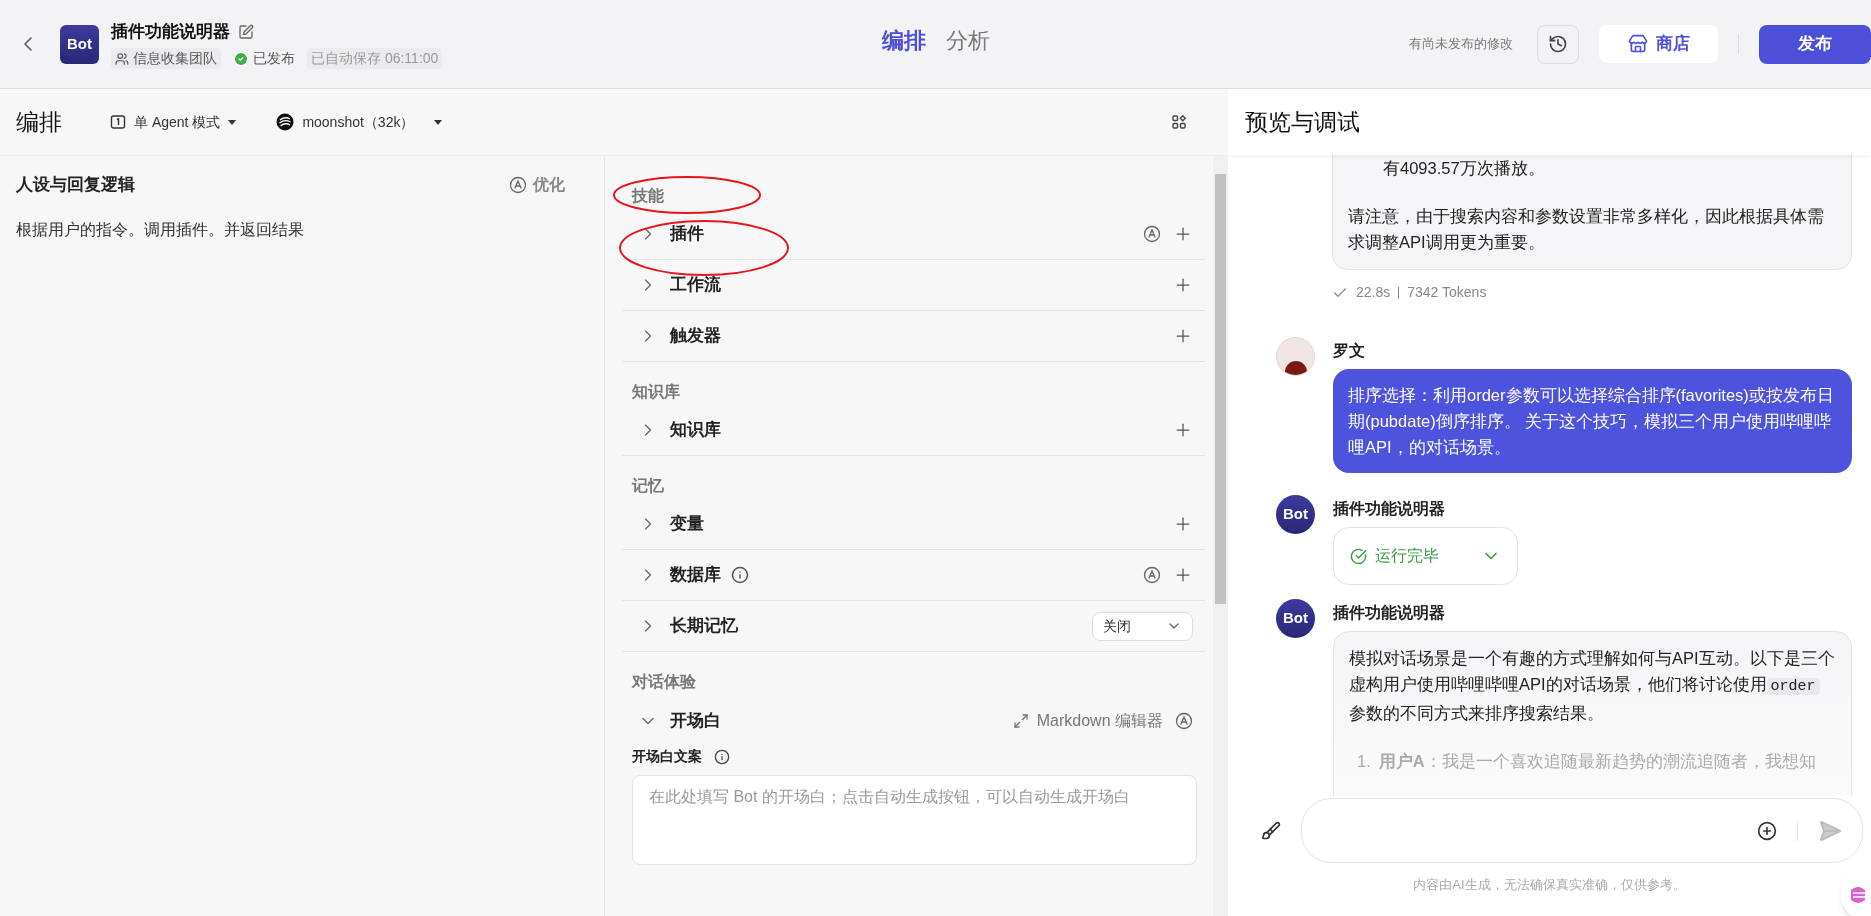  Describe the element at coordinates (695, 336) in the screenshot. I see `skill-label: 触发器` at that location.